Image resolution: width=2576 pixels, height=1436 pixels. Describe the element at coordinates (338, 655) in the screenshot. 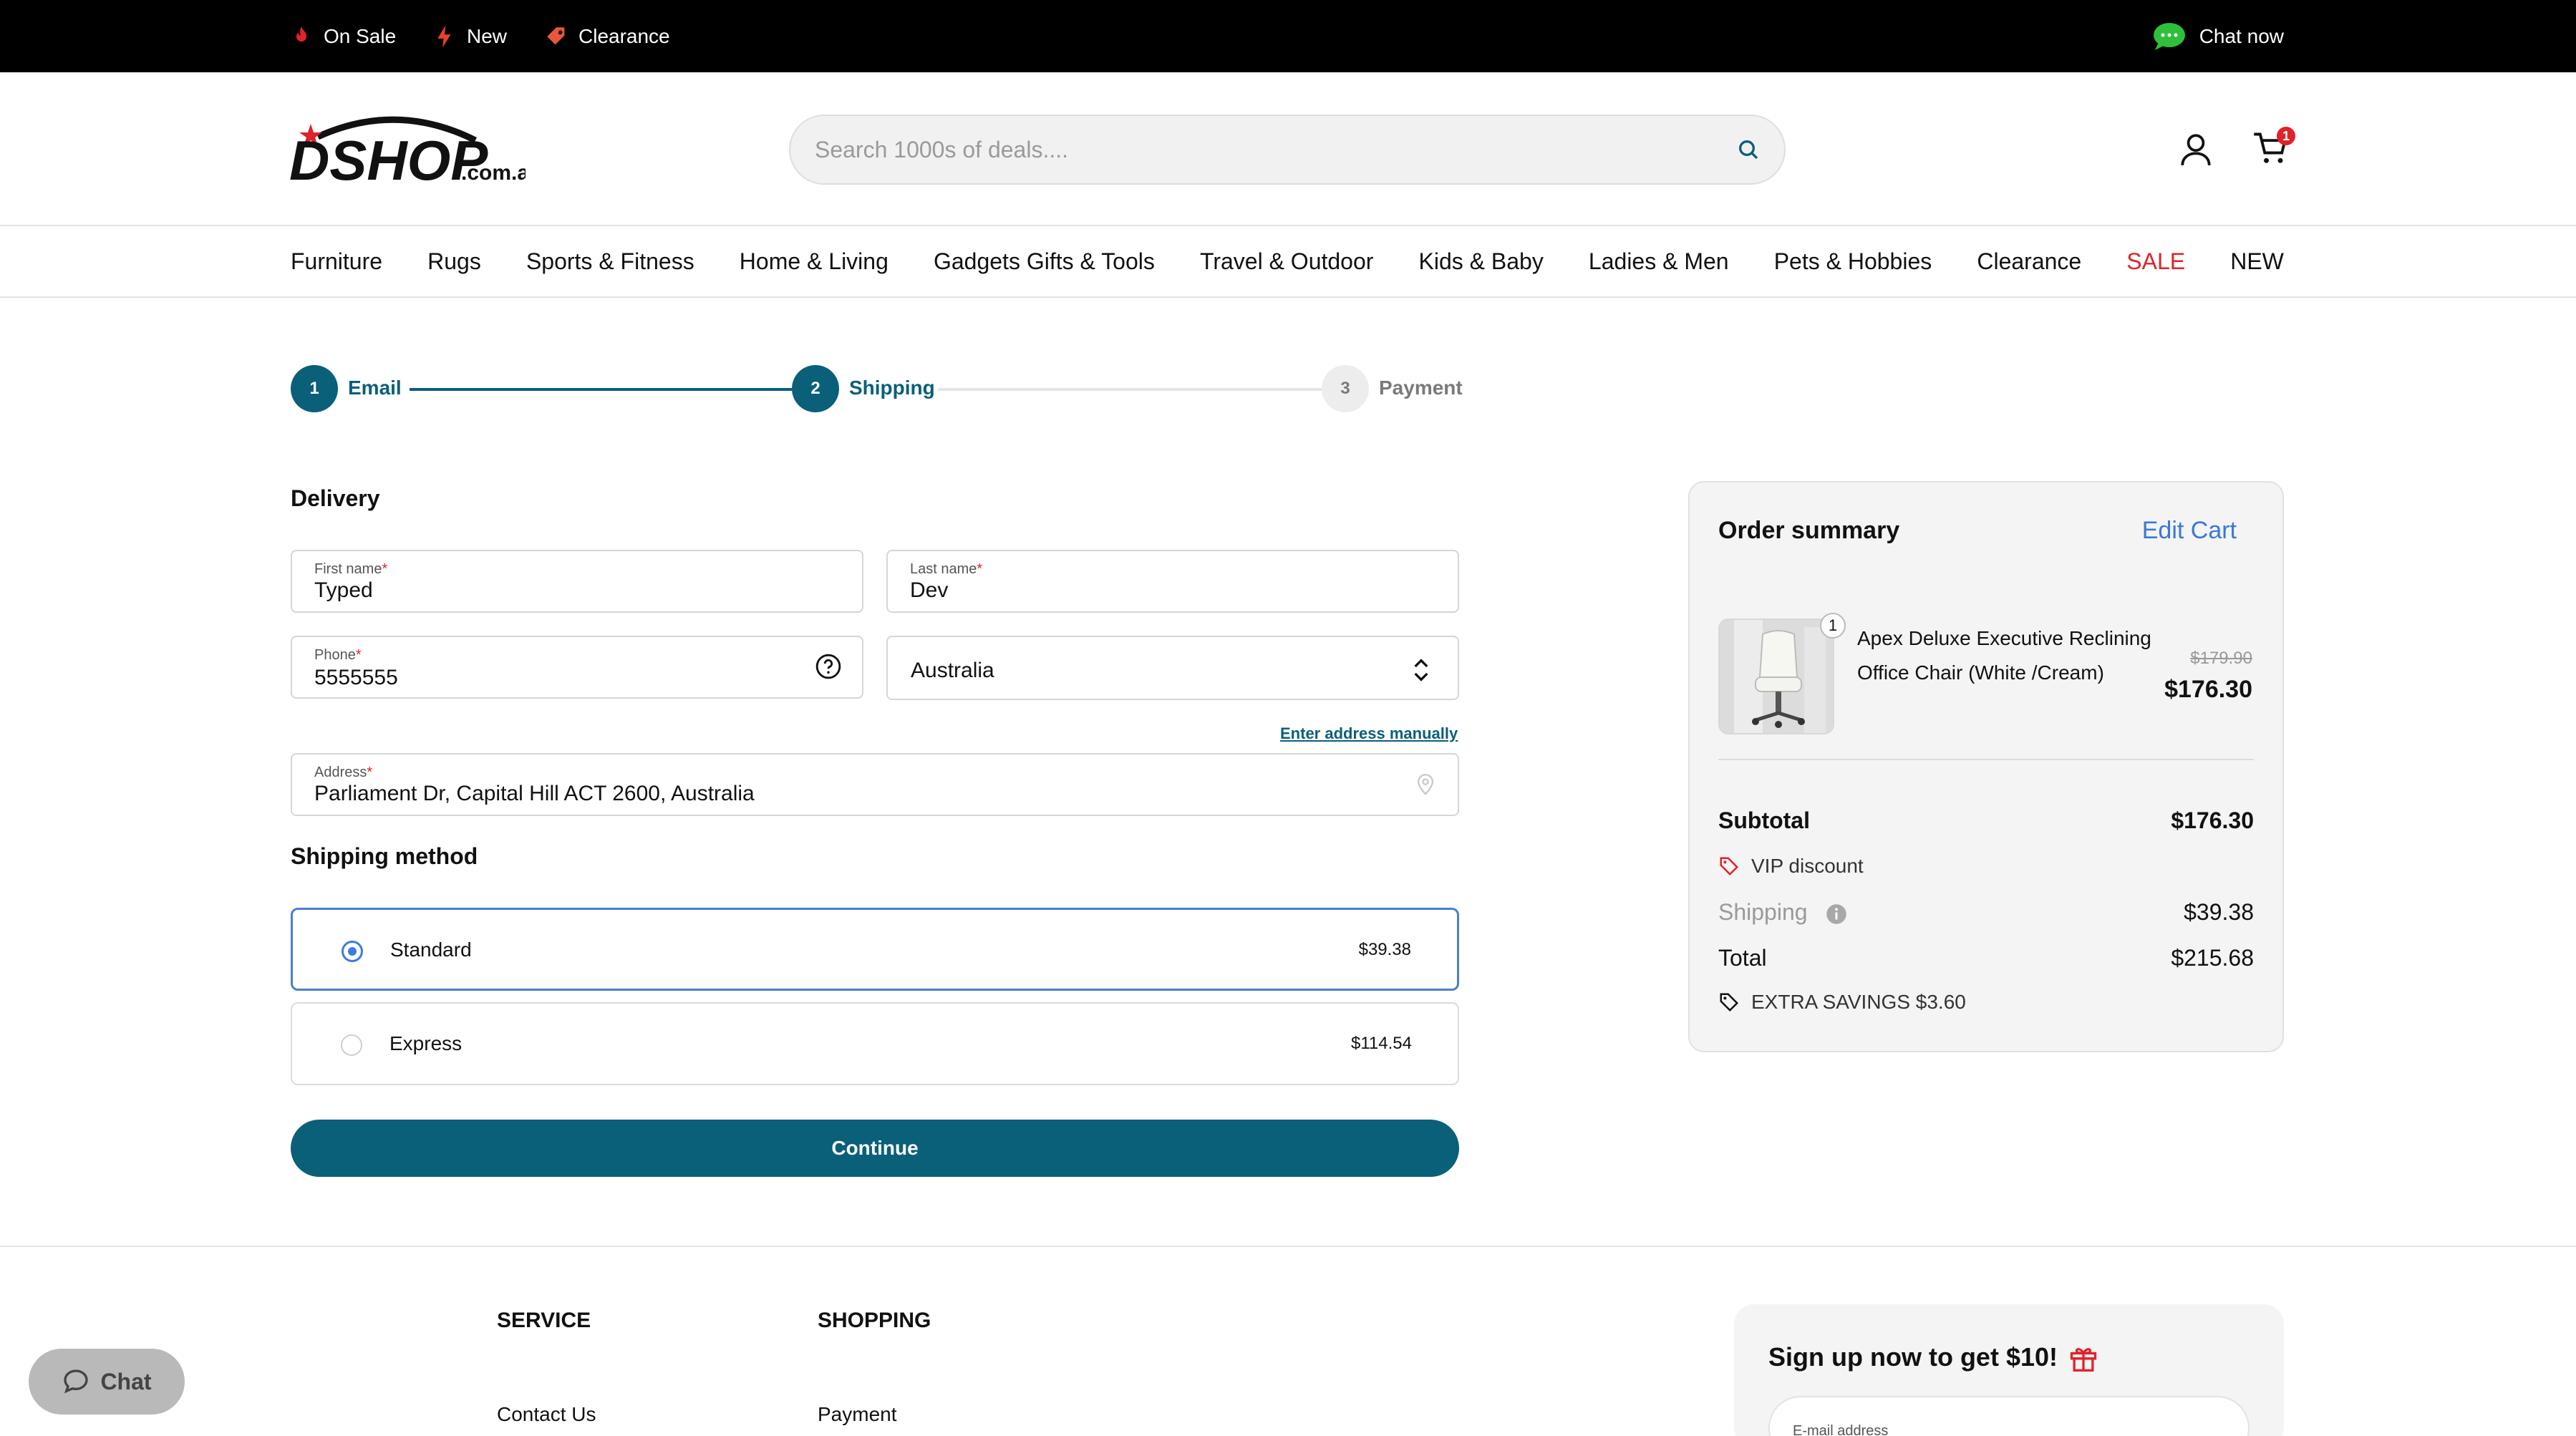

I see `phone-label: Phone*` at that location.